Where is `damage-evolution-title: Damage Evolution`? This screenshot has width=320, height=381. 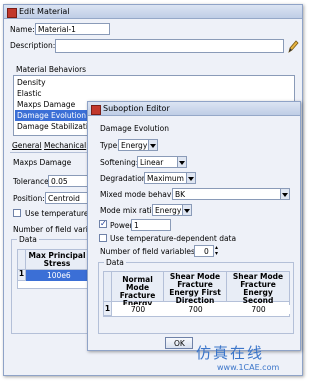
damage-evolution-title: Damage Evolution is located at coordinates (135, 128).